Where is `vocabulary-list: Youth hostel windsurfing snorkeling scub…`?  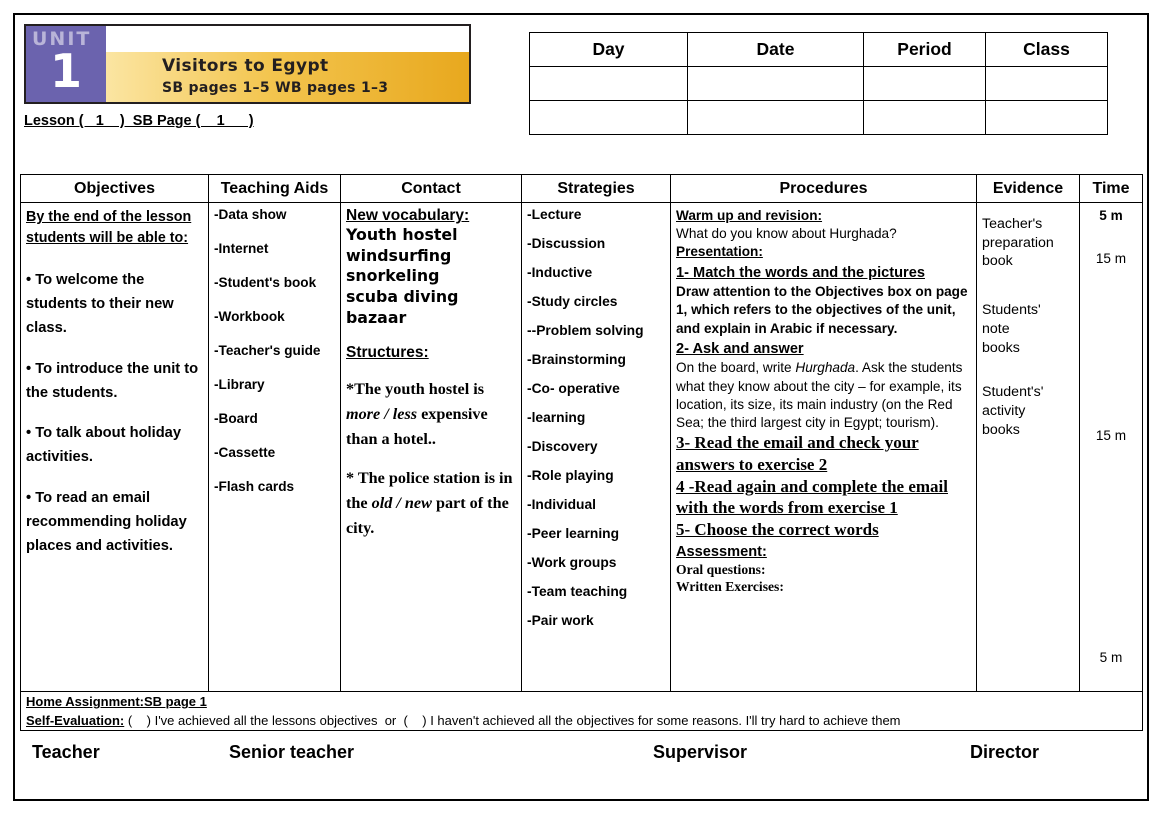
vocabulary-list: Youth hostel windsurfing snorkeling scub… is located at coordinates (431, 276).